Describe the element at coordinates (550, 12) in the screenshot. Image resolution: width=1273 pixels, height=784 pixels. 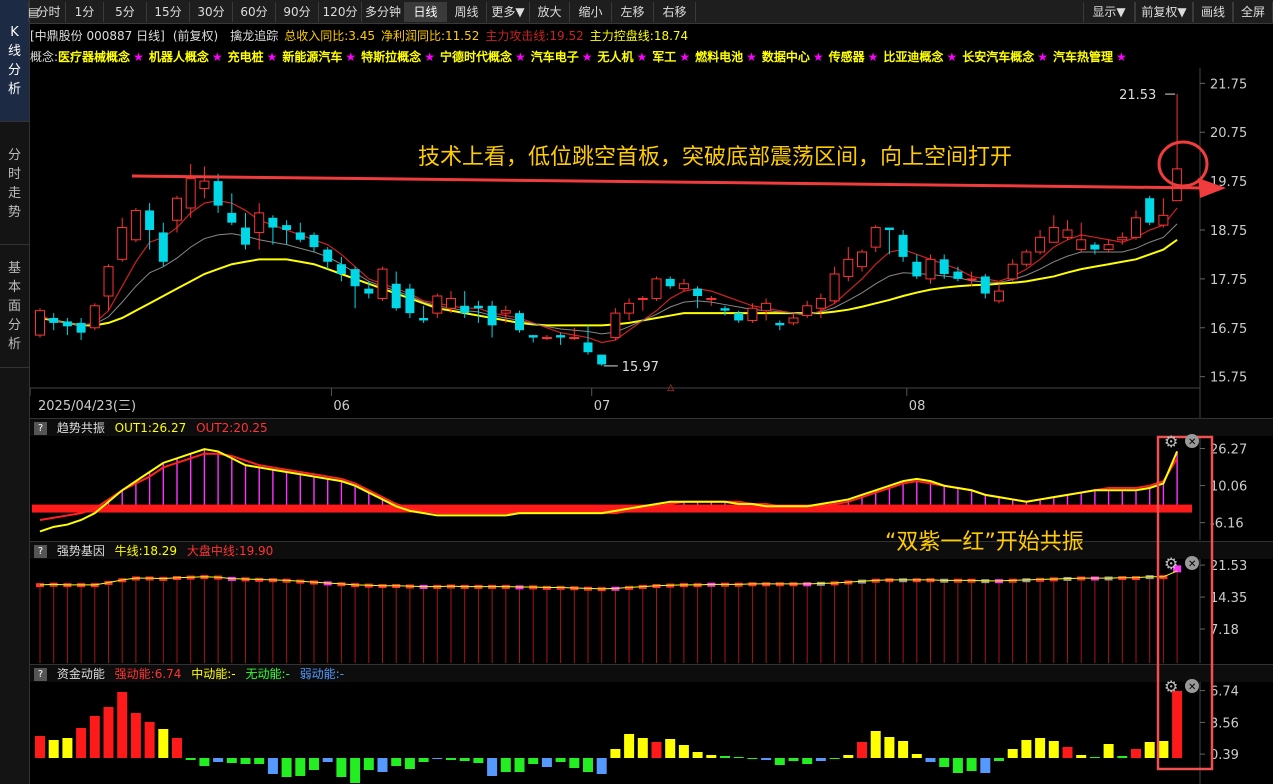
I see `toolbar-btn-12: 放大` at that location.